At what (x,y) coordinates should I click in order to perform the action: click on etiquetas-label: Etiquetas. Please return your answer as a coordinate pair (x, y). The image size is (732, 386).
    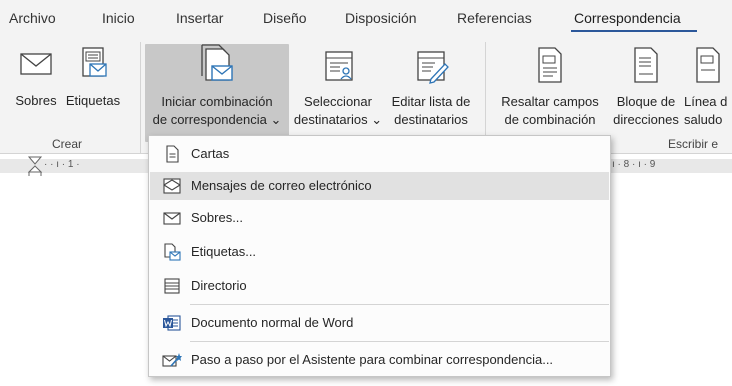
    Looking at the image, I should click on (93, 100).